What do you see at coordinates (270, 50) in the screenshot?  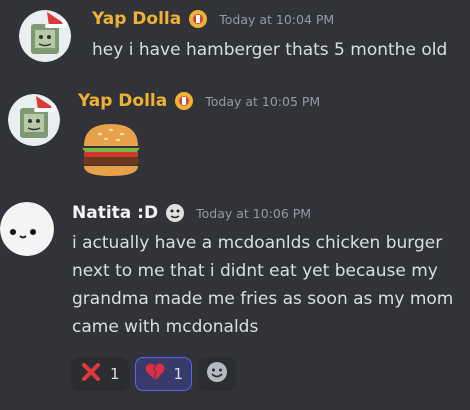 I see `message-text: hey i have hamberger thats 5 monthe old` at bounding box center [270, 50].